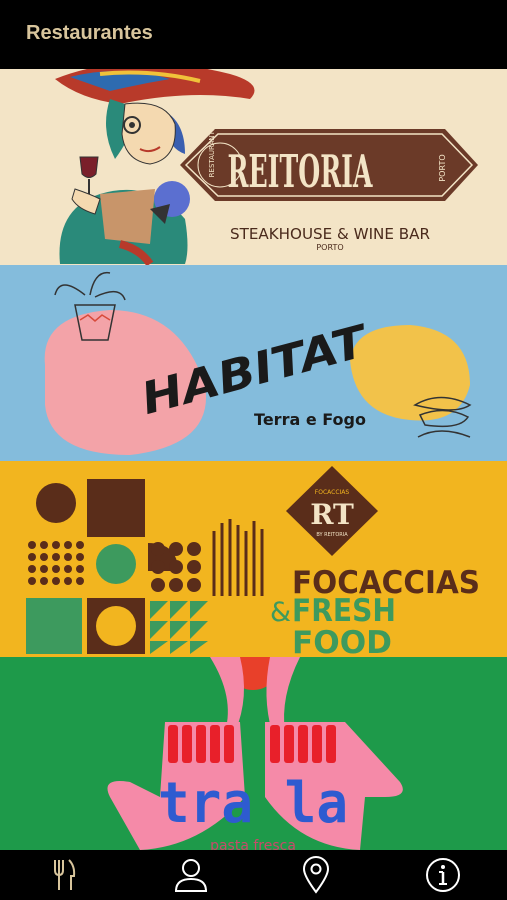 The width and height of the screenshot is (507, 900). I want to click on tra-la-subtitle: pasta fresca, so click(253, 844).